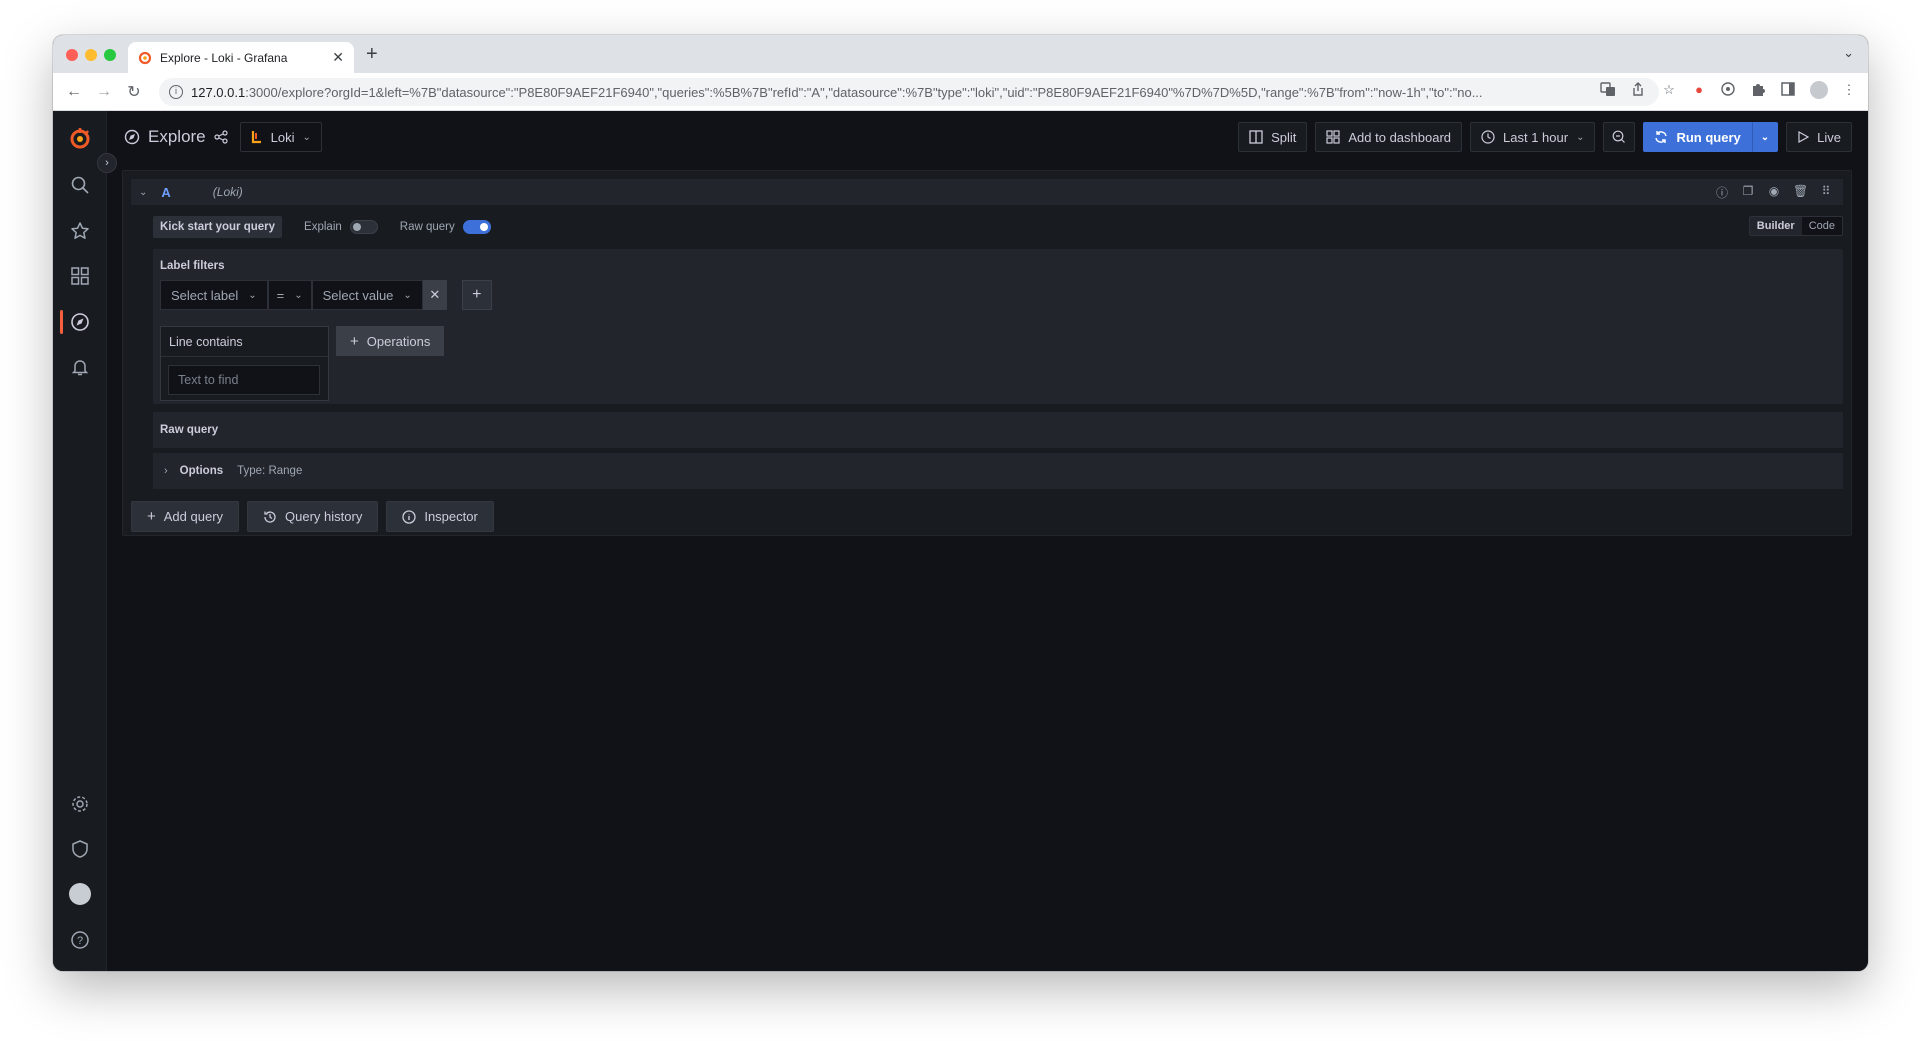 Image resolution: width=1920 pixels, height=1041 pixels. What do you see at coordinates (409, 516) in the screenshot?
I see `info-circle-icon` at bounding box center [409, 516].